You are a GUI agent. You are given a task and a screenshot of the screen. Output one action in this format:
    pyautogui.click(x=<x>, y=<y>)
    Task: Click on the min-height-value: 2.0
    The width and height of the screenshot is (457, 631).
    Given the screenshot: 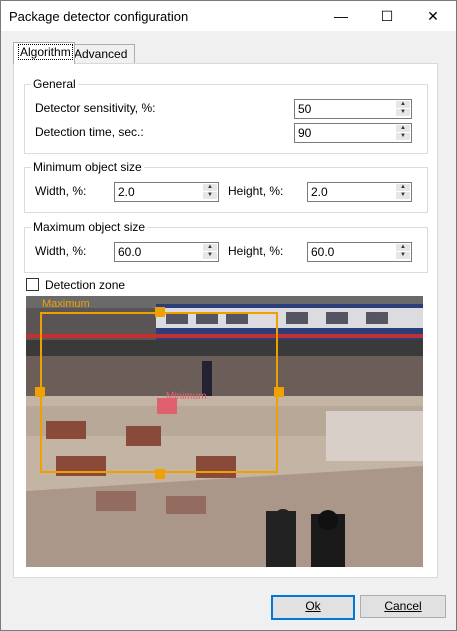 What is the action you would take?
    pyautogui.click(x=319, y=192)
    